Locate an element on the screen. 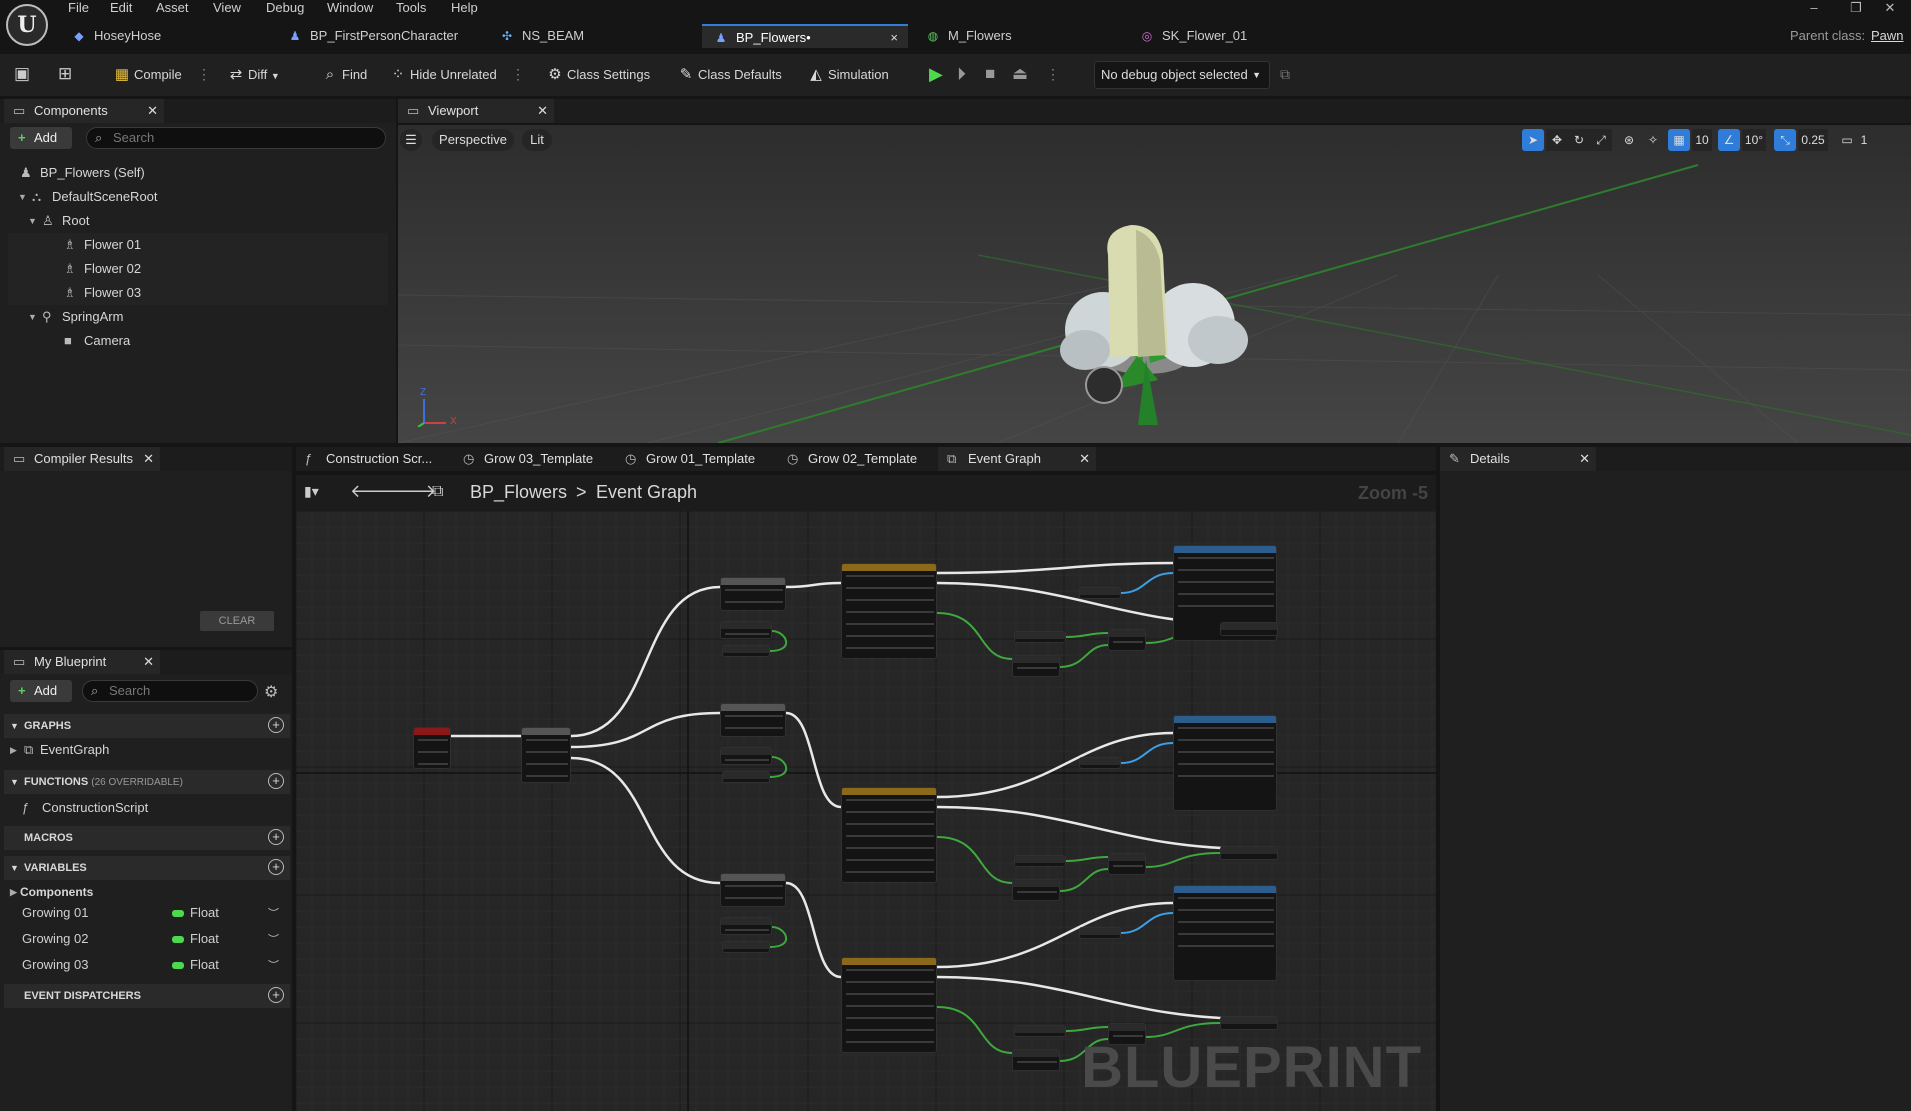 The image size is (1911, 1111). macros-section: MACROS + is located at coordinates (147, 838).